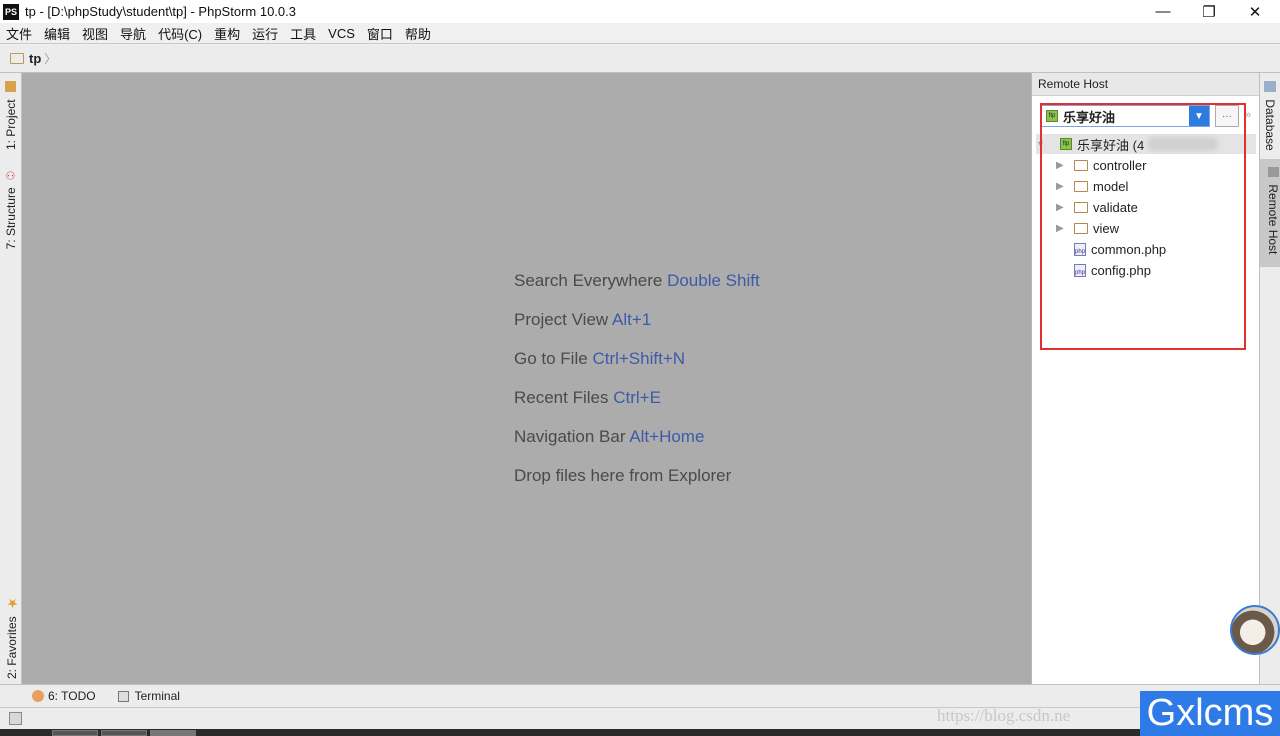  Describe the element at coordinates (1145, 84) in the screenshot. I see `remote-host-header: Remote Host ⚙▾ →|` at that location.